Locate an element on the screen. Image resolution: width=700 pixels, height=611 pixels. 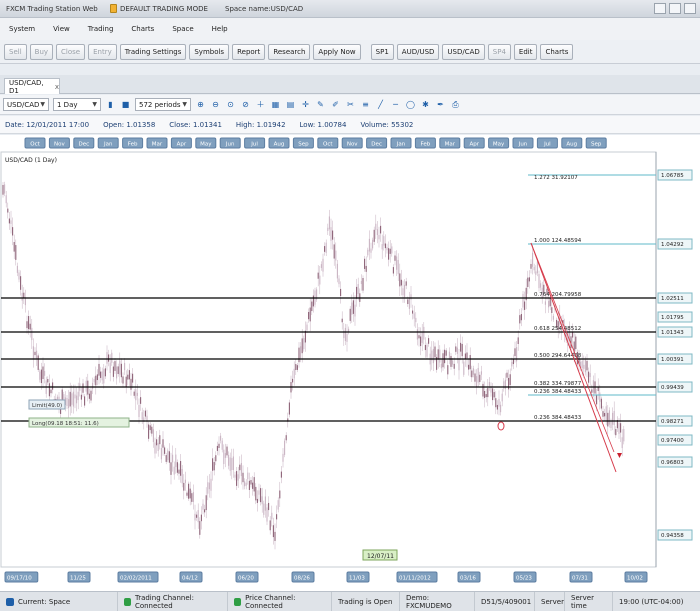
maximize-button is located at coordinates (675, 8).